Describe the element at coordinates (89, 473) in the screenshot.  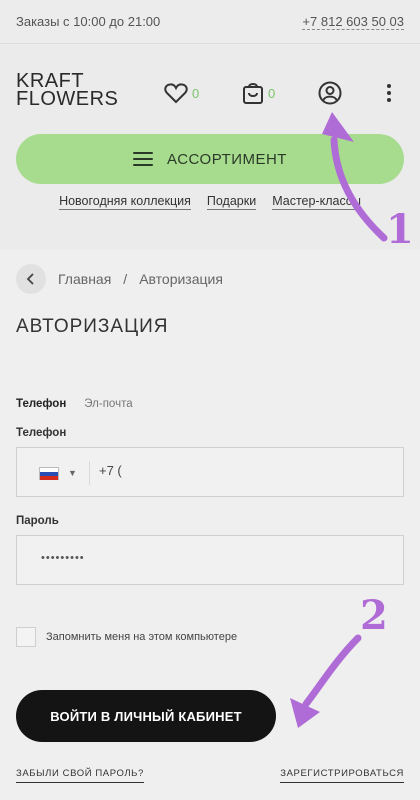
I see `field-divider` at that location.